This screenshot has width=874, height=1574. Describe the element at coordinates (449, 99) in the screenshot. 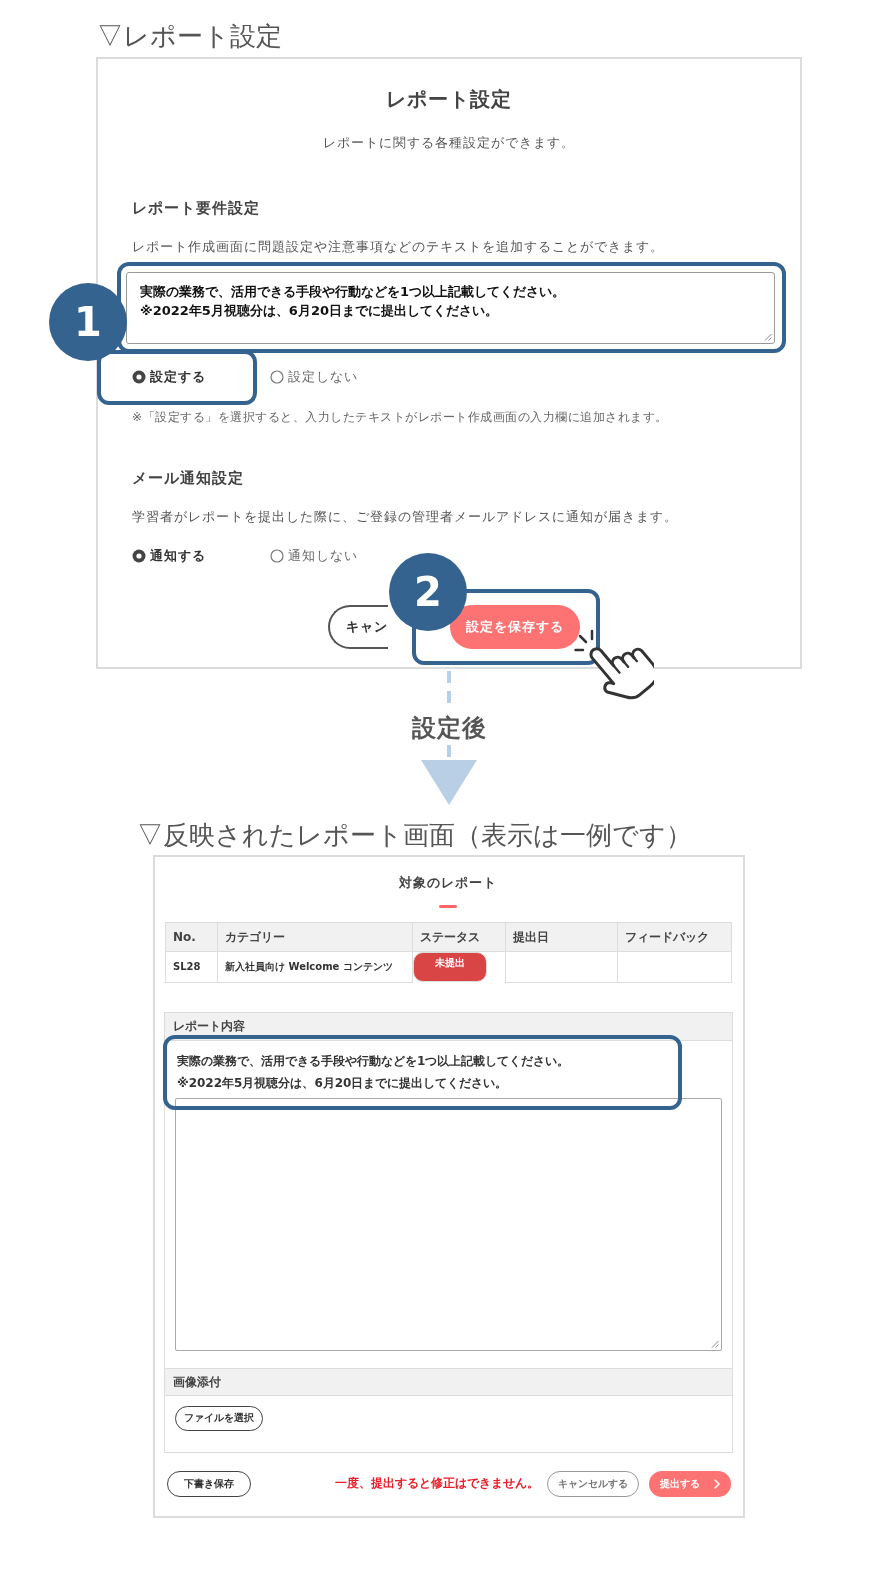

I see `panel-title: レポート設定` at that location.